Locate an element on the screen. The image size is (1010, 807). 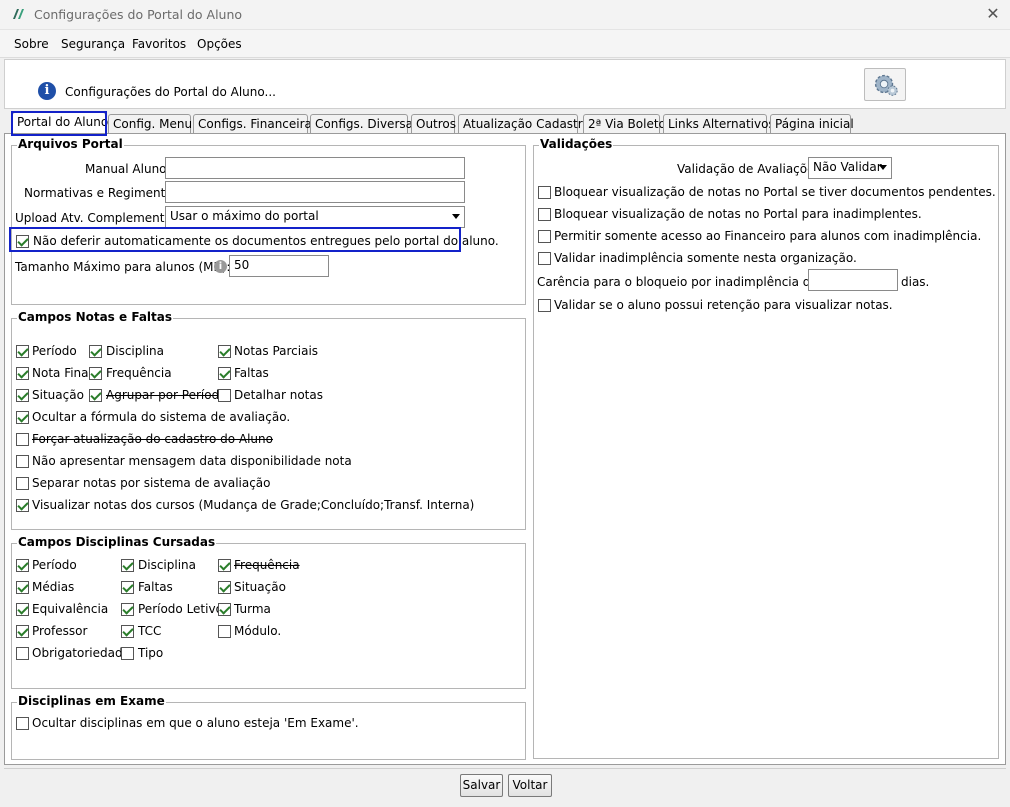
menu-favoritos: Favoritos is located at coordinates (159, 44).